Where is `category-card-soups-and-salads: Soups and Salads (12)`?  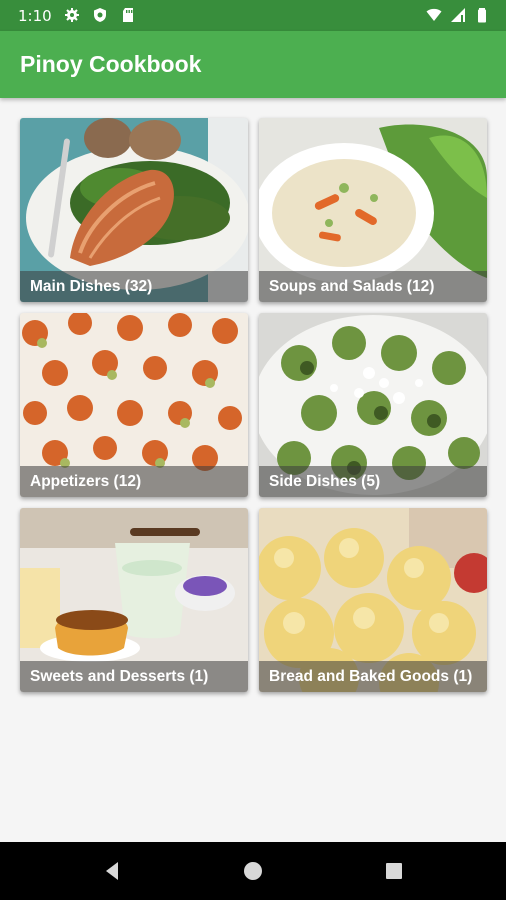 category-card-soups-and-salads: Soups and Salads (12) is located at coordinates (373, 210).